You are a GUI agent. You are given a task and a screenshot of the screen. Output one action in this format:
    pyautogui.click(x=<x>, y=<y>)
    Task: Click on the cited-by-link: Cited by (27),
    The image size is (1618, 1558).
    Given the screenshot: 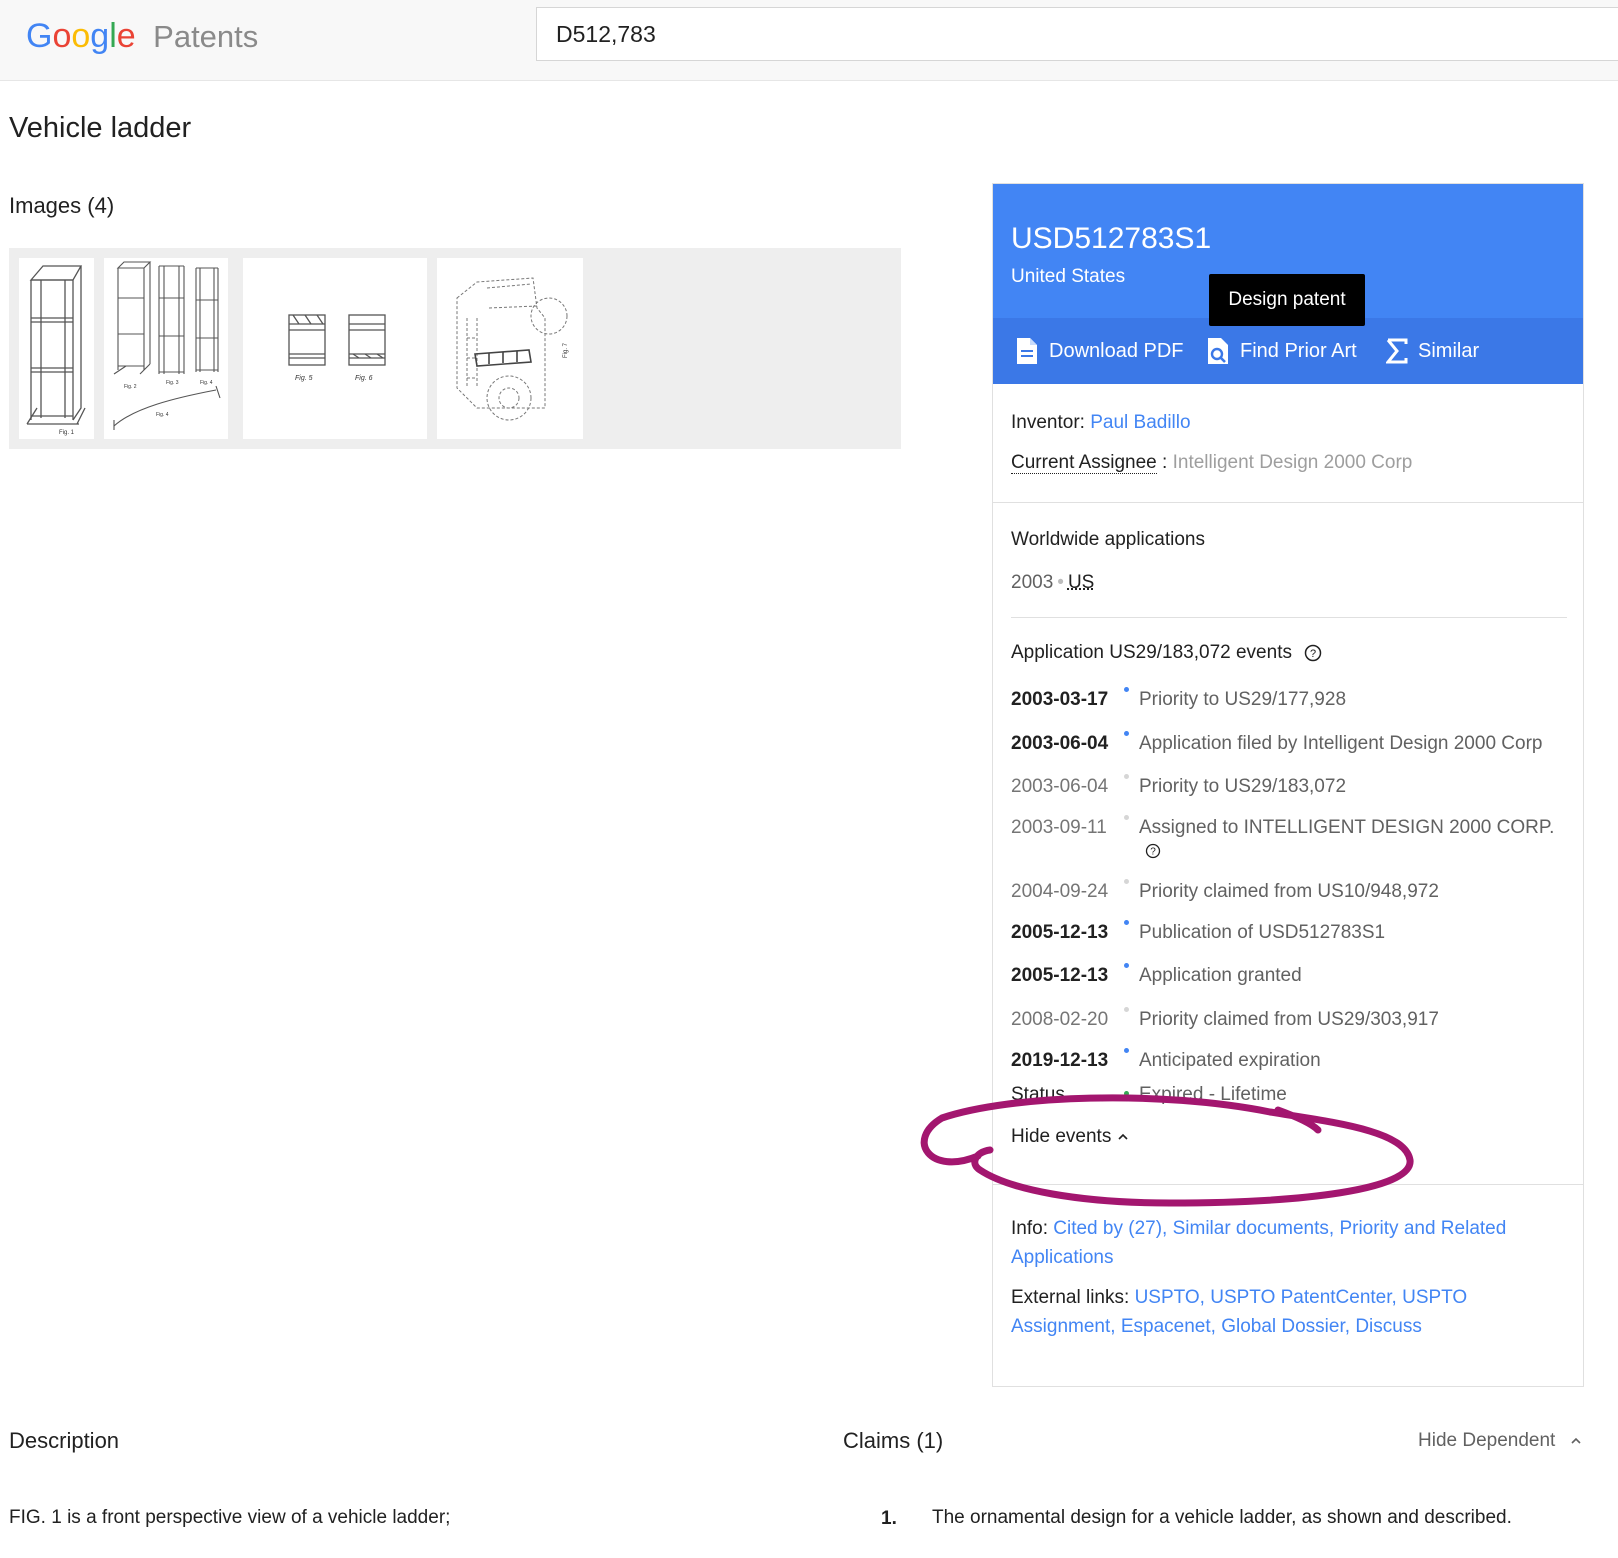 What is the action you would take?
    pyautogui.click(x=1110, y=1228)
    